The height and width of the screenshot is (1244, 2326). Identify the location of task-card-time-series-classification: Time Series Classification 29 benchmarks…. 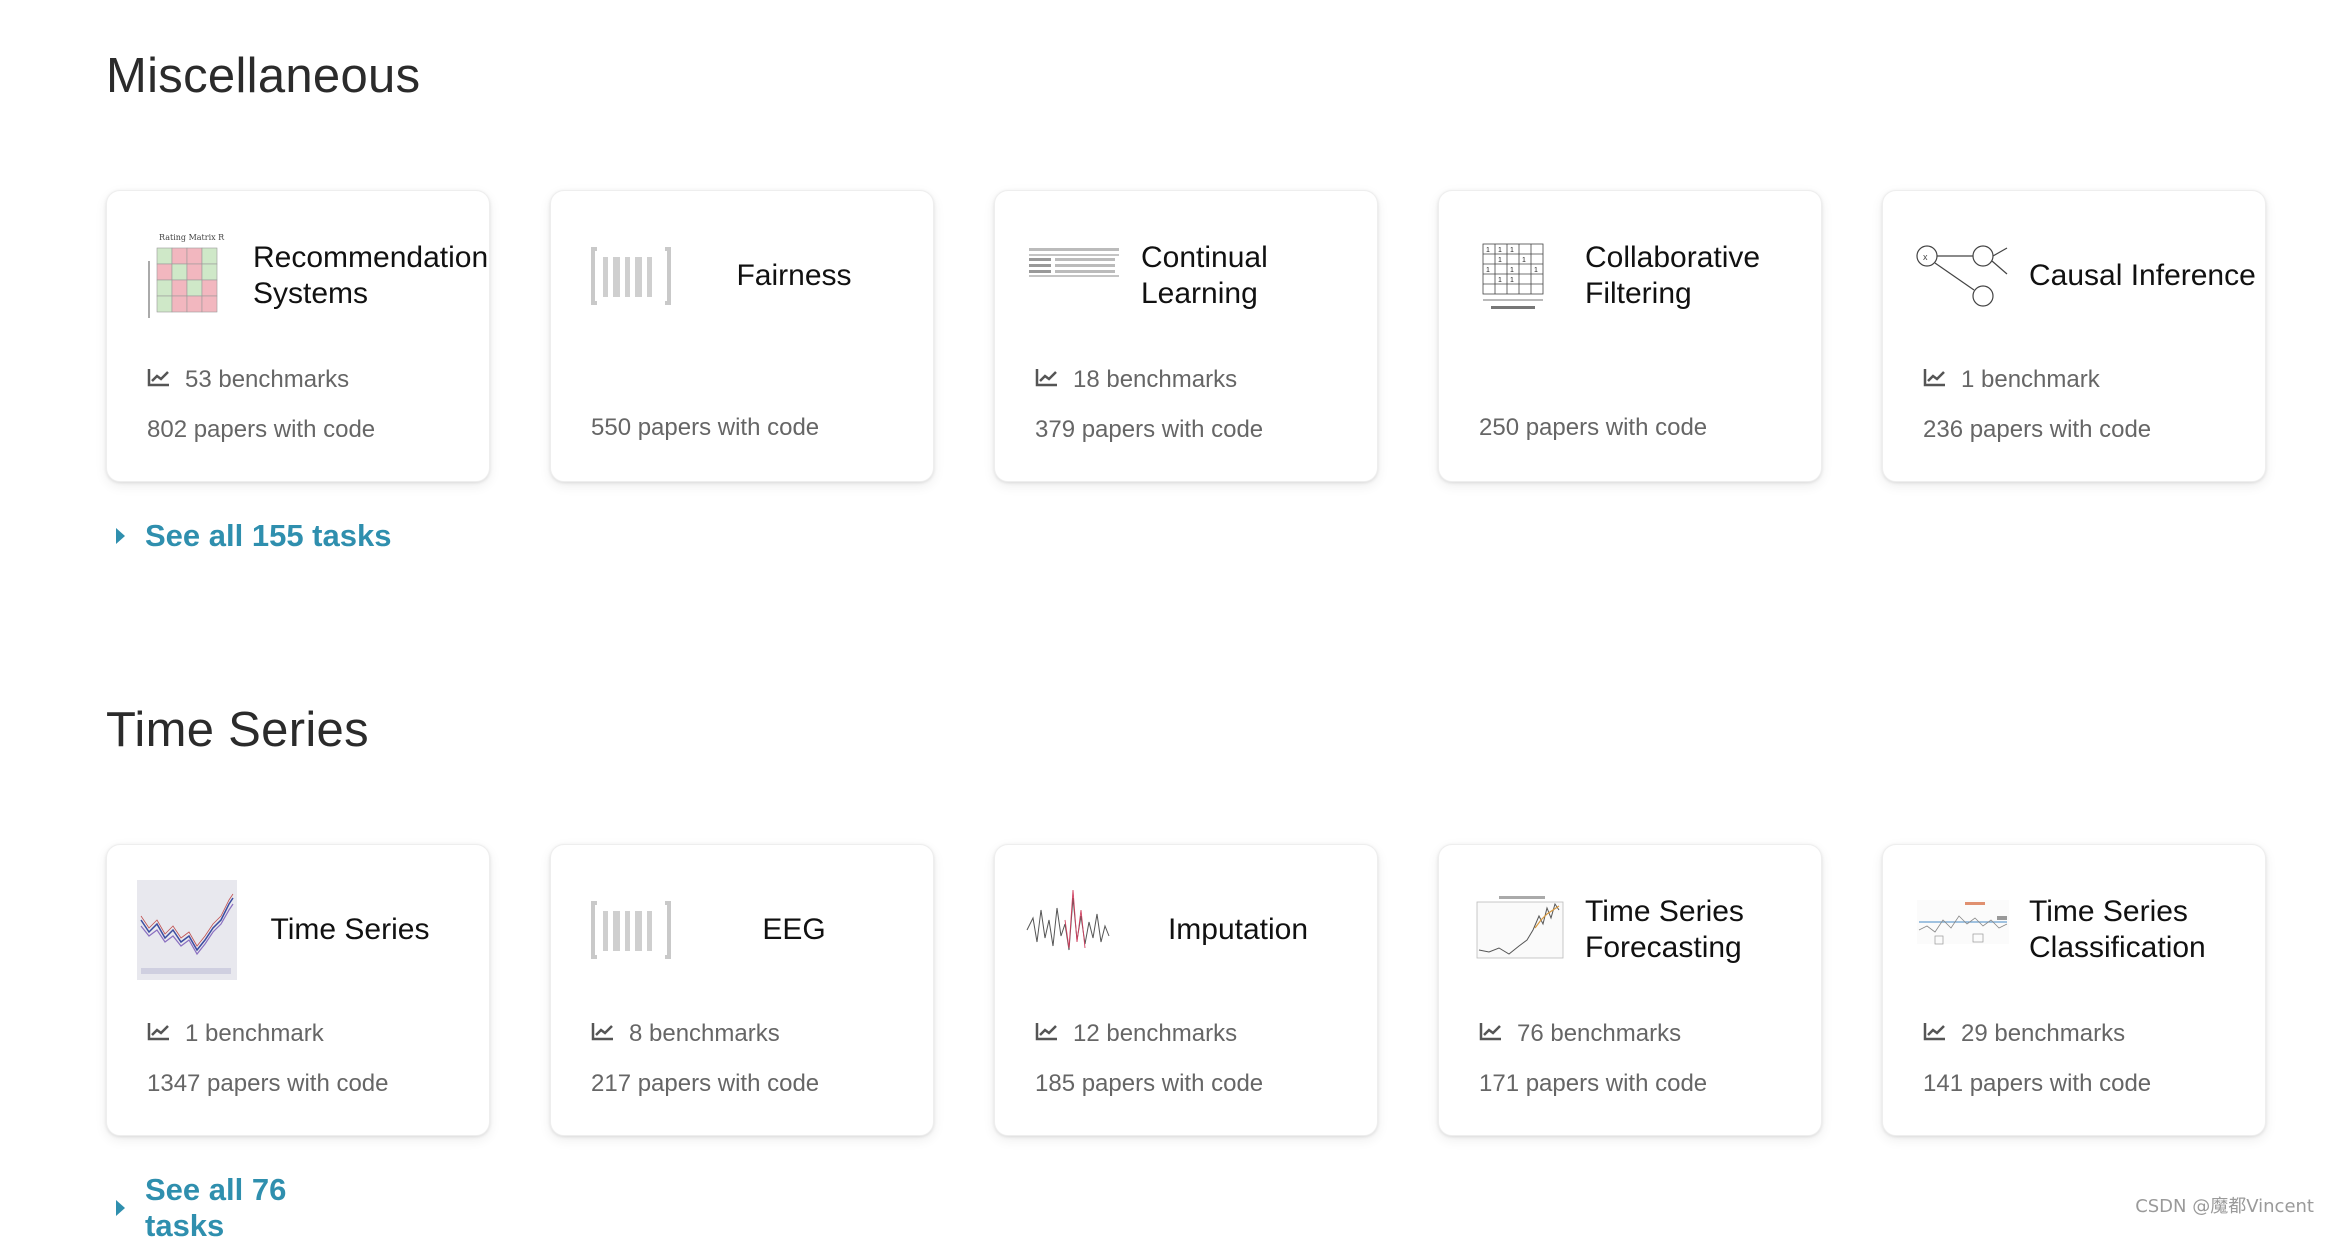
(2074, 990).